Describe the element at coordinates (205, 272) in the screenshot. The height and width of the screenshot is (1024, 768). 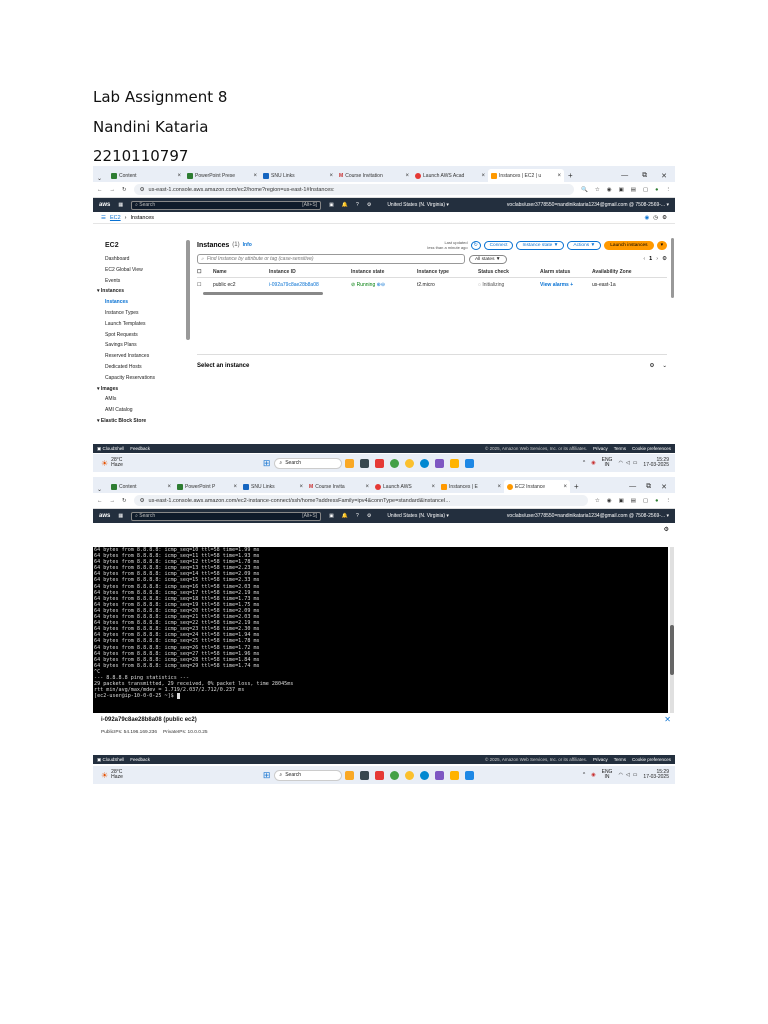
I see `select-all-checkbox: ☐` at that location.